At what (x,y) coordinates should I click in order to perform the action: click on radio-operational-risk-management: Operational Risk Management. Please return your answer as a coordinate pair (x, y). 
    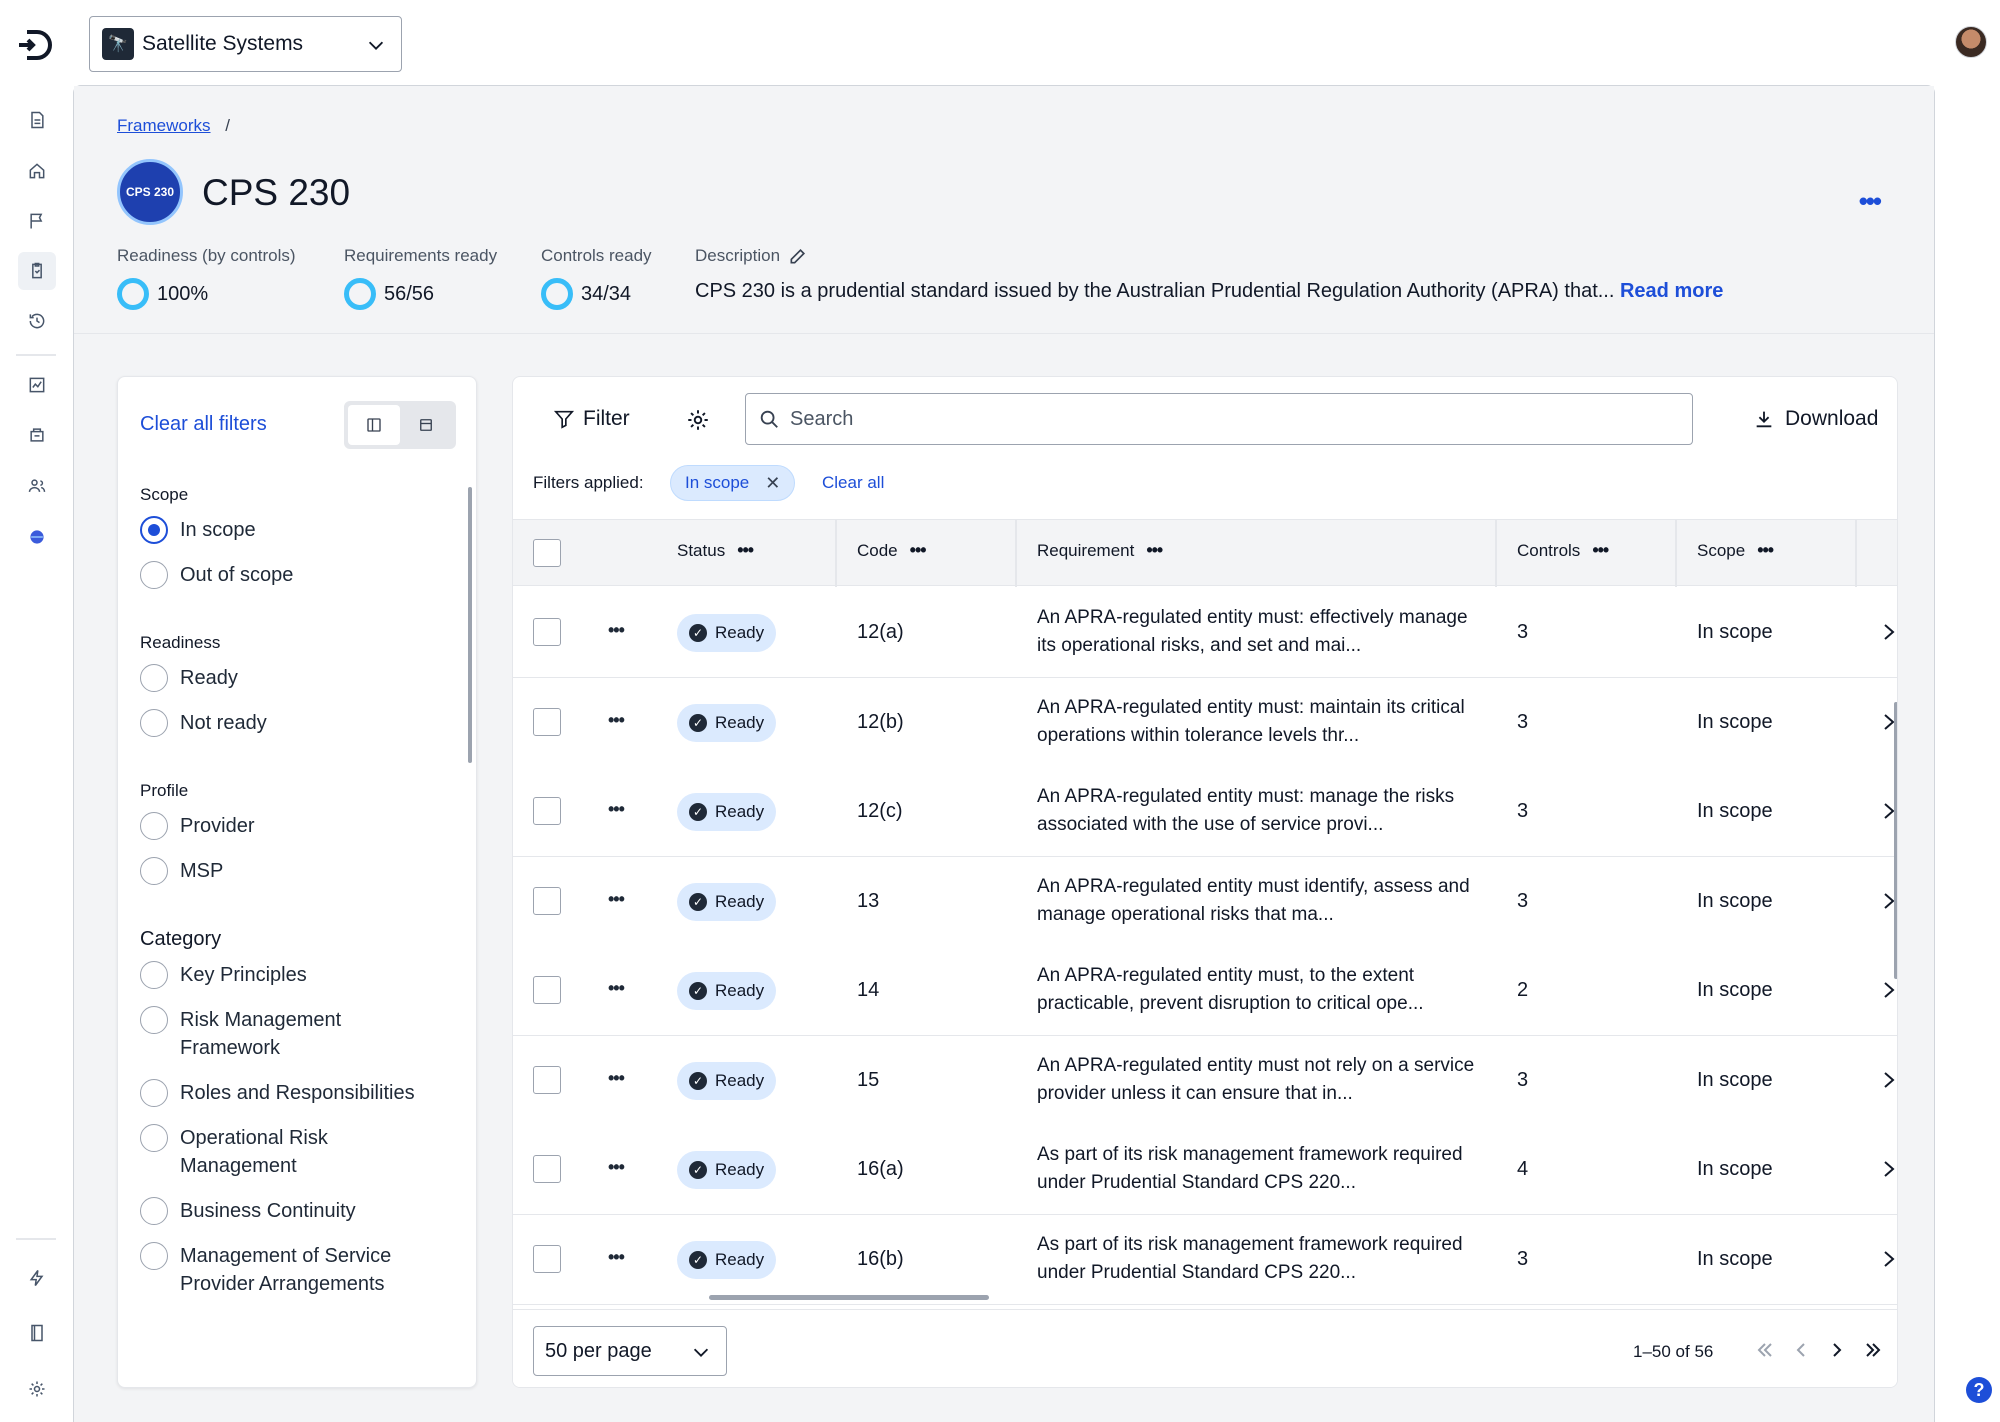
    Looking at the image, I should click on (260, 1152).